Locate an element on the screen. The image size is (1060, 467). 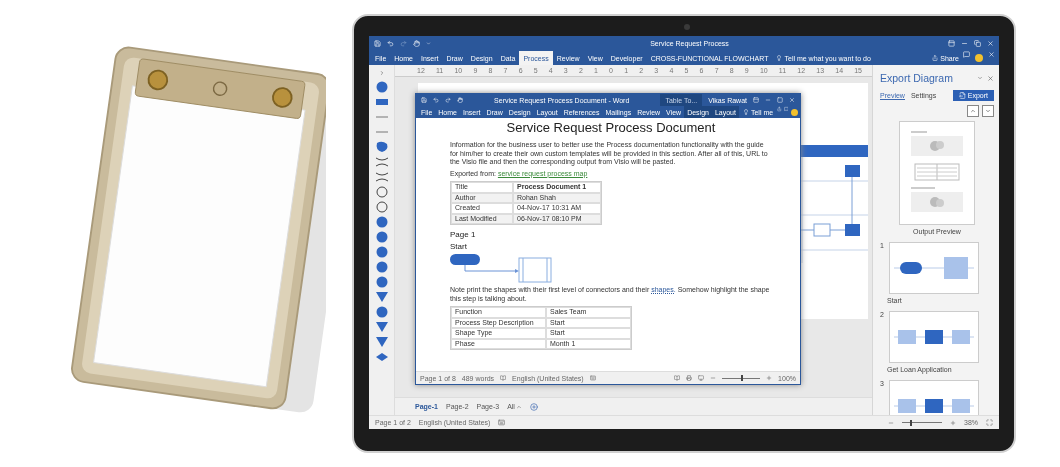
fit-page-icon is located at coordinates (989, 422).